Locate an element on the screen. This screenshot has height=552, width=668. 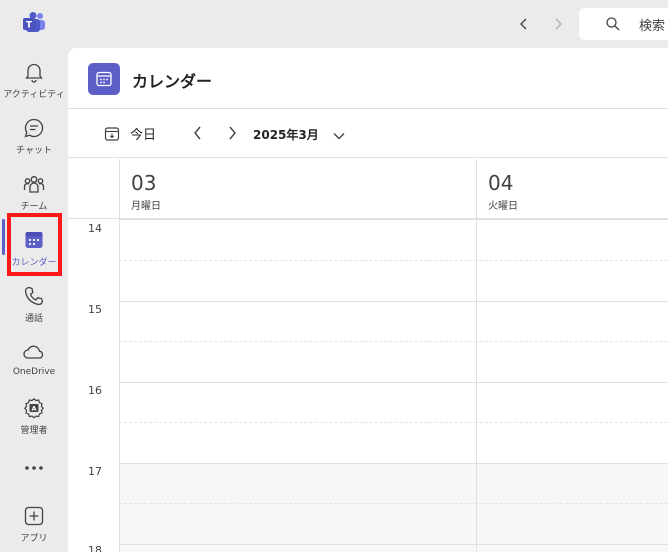
today-button: 今日 is located at coordinates (130, 133).